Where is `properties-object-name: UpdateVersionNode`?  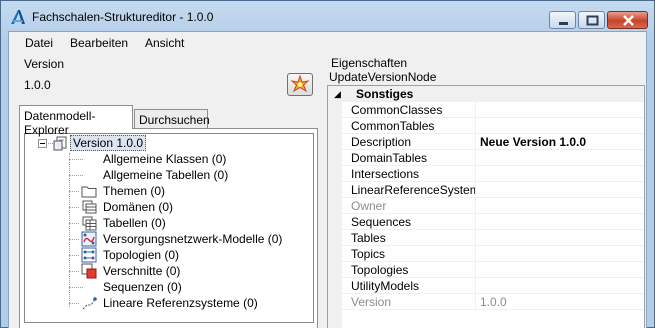 properties-object-name: UpdateVersionNode is located at coordinates (383, 77).